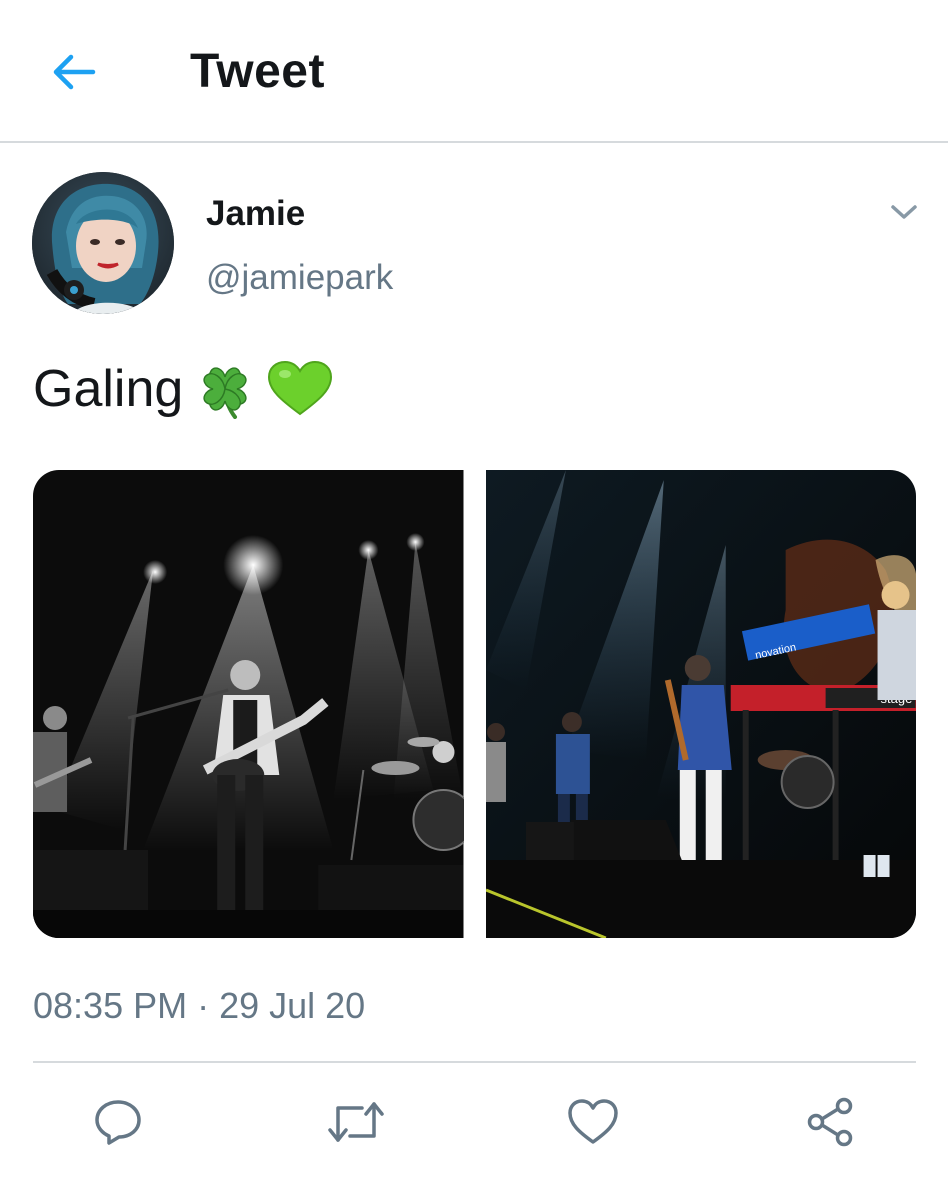 The image size is (948, 1200). Describe the element at coordinates (257, 71) in the screenshot. I see `page-title: Tweet` at that location.